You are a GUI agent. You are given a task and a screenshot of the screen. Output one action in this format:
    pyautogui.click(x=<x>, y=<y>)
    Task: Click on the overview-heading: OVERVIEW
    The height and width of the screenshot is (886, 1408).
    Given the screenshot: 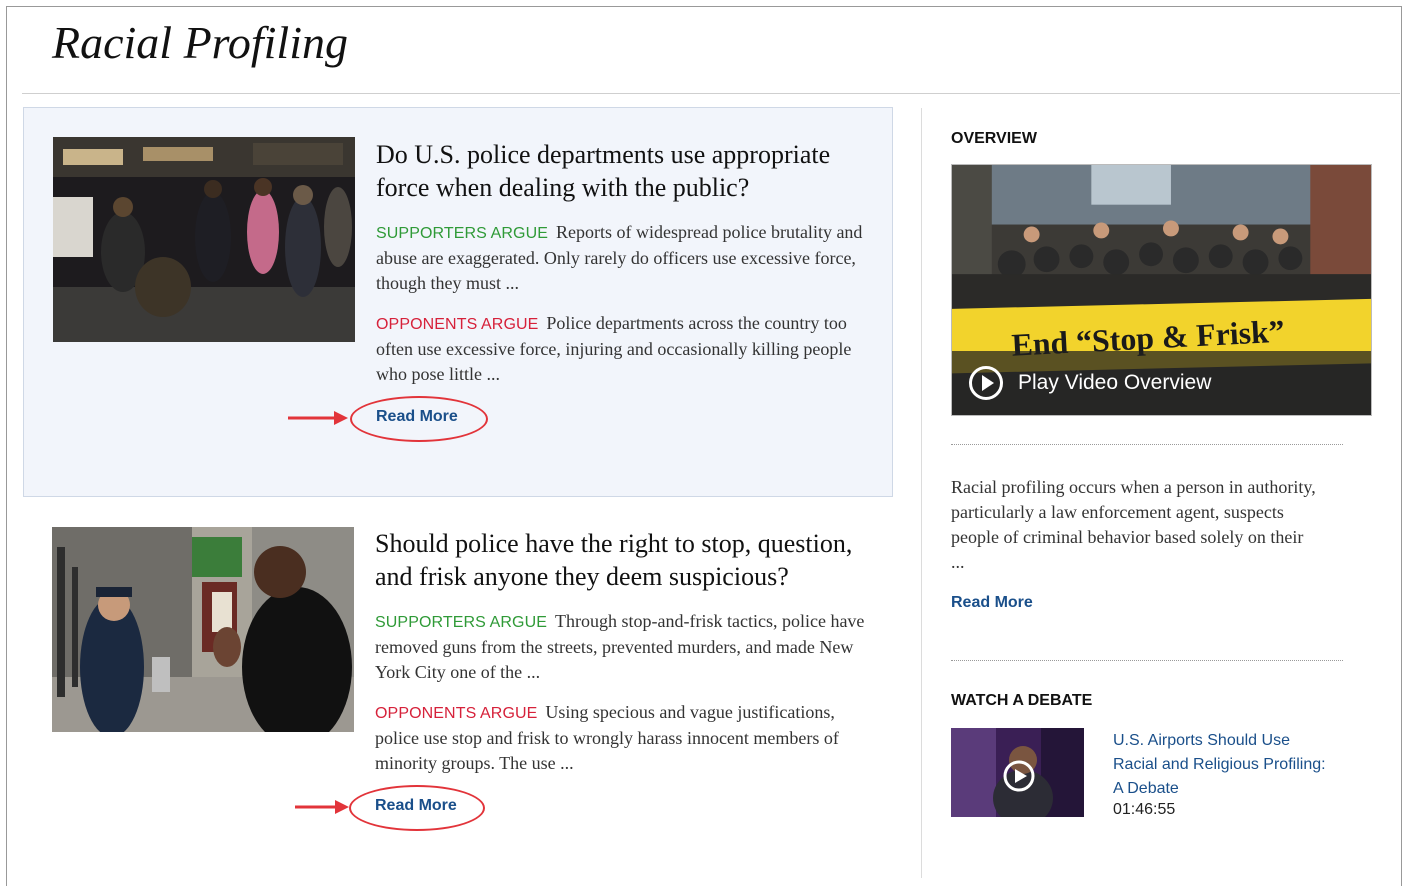 What is the action you would take?
    pyautogui.click(x=994, y=138)
    